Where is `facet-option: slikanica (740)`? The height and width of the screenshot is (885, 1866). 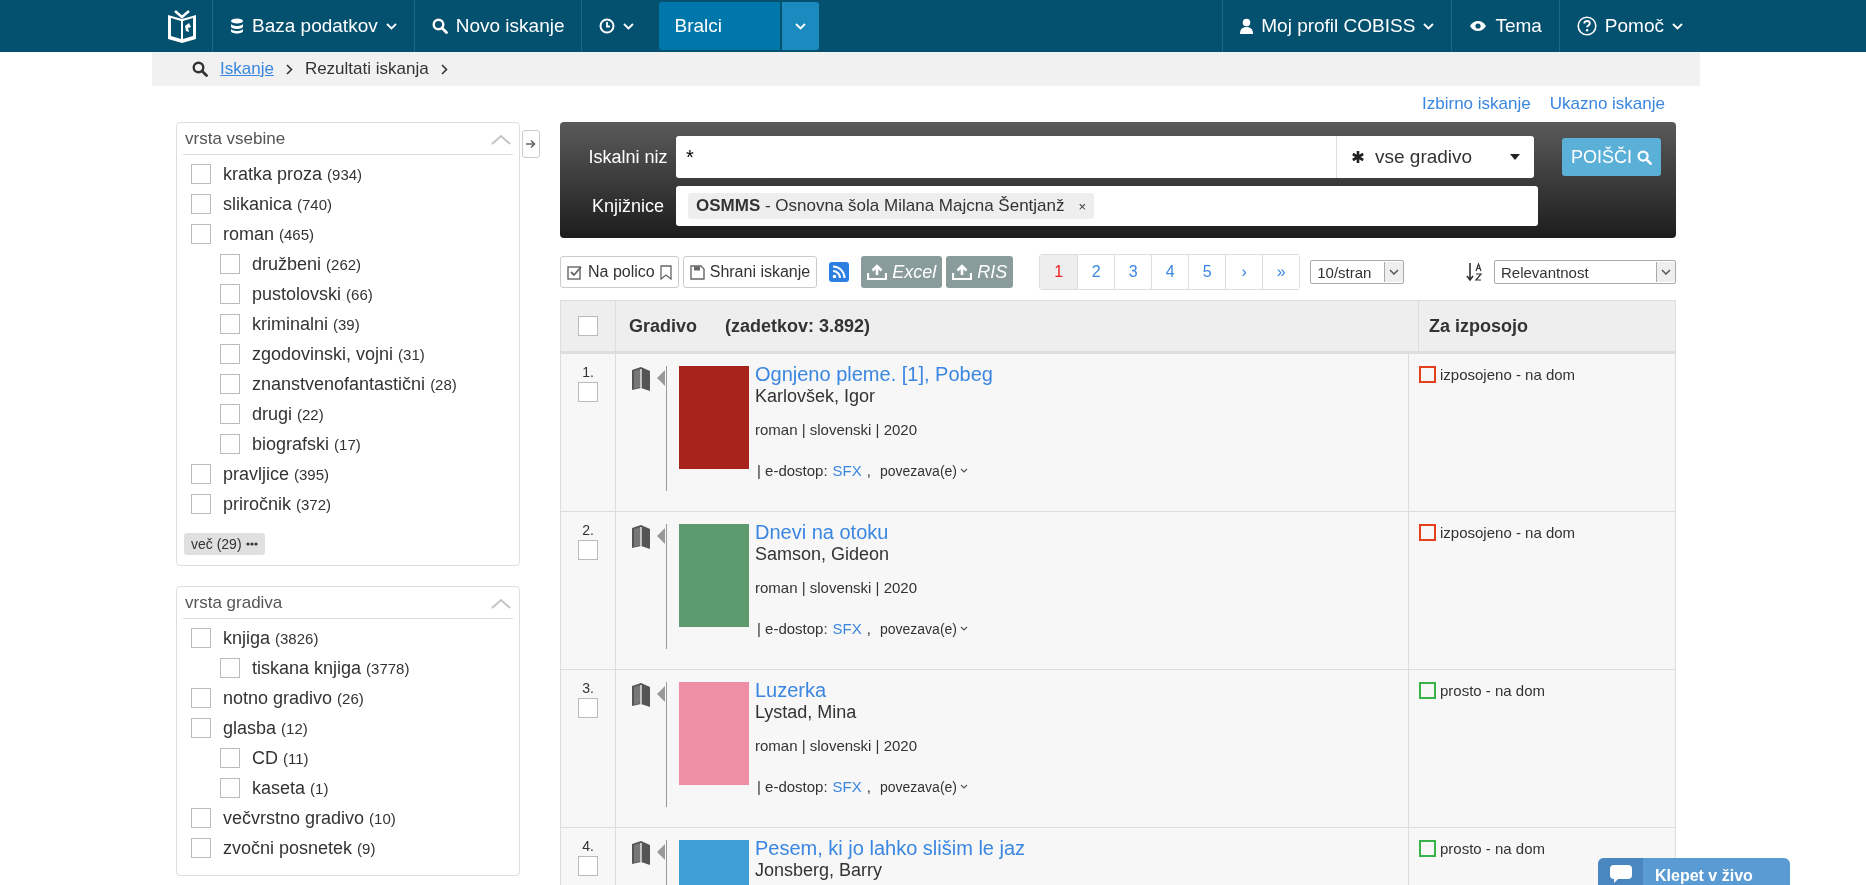
facet-option: slikanica (740) is located at coordinates (352, 204).